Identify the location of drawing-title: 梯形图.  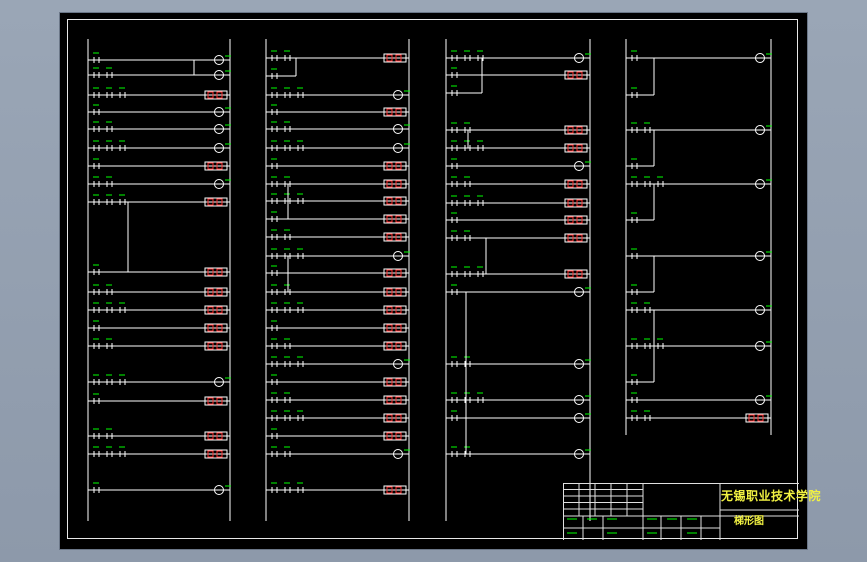
(749, 521).